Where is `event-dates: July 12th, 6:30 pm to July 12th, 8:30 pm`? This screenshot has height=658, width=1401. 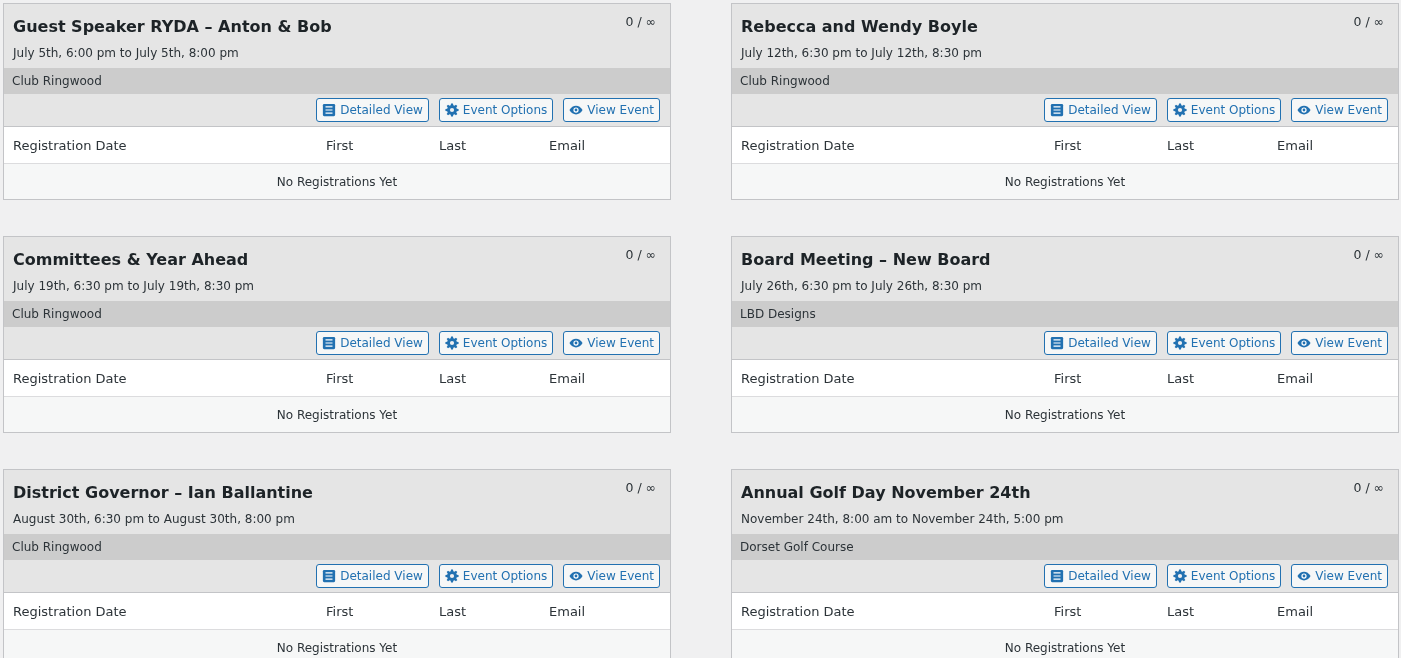 event-dates: July 12th, 6:30 pm to July 12th, 8:30 pm is located at coordinates (862, 53).